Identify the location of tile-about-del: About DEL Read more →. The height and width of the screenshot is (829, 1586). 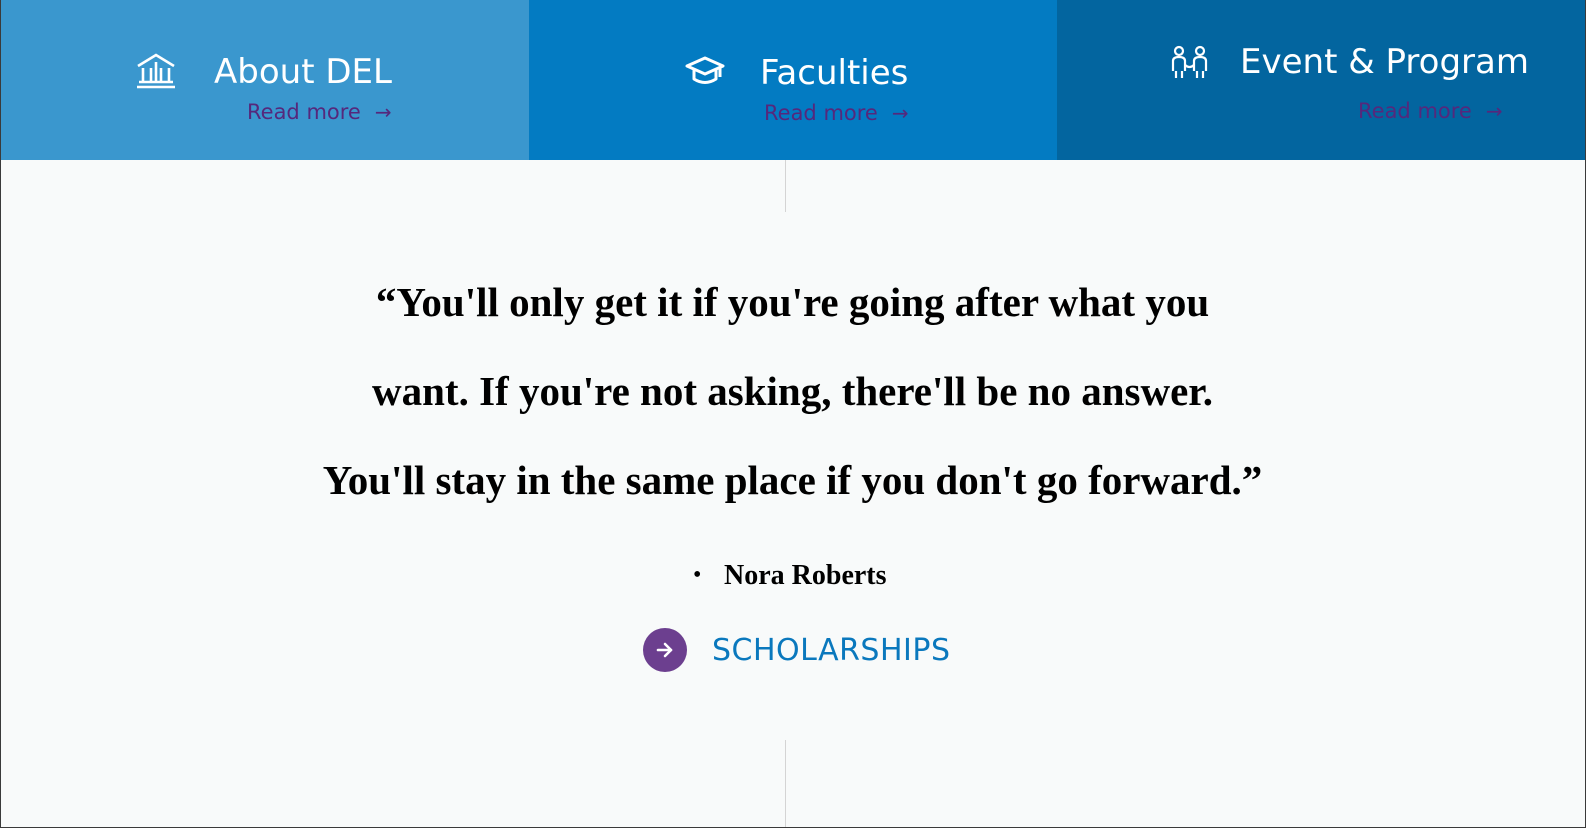
(265, 80).